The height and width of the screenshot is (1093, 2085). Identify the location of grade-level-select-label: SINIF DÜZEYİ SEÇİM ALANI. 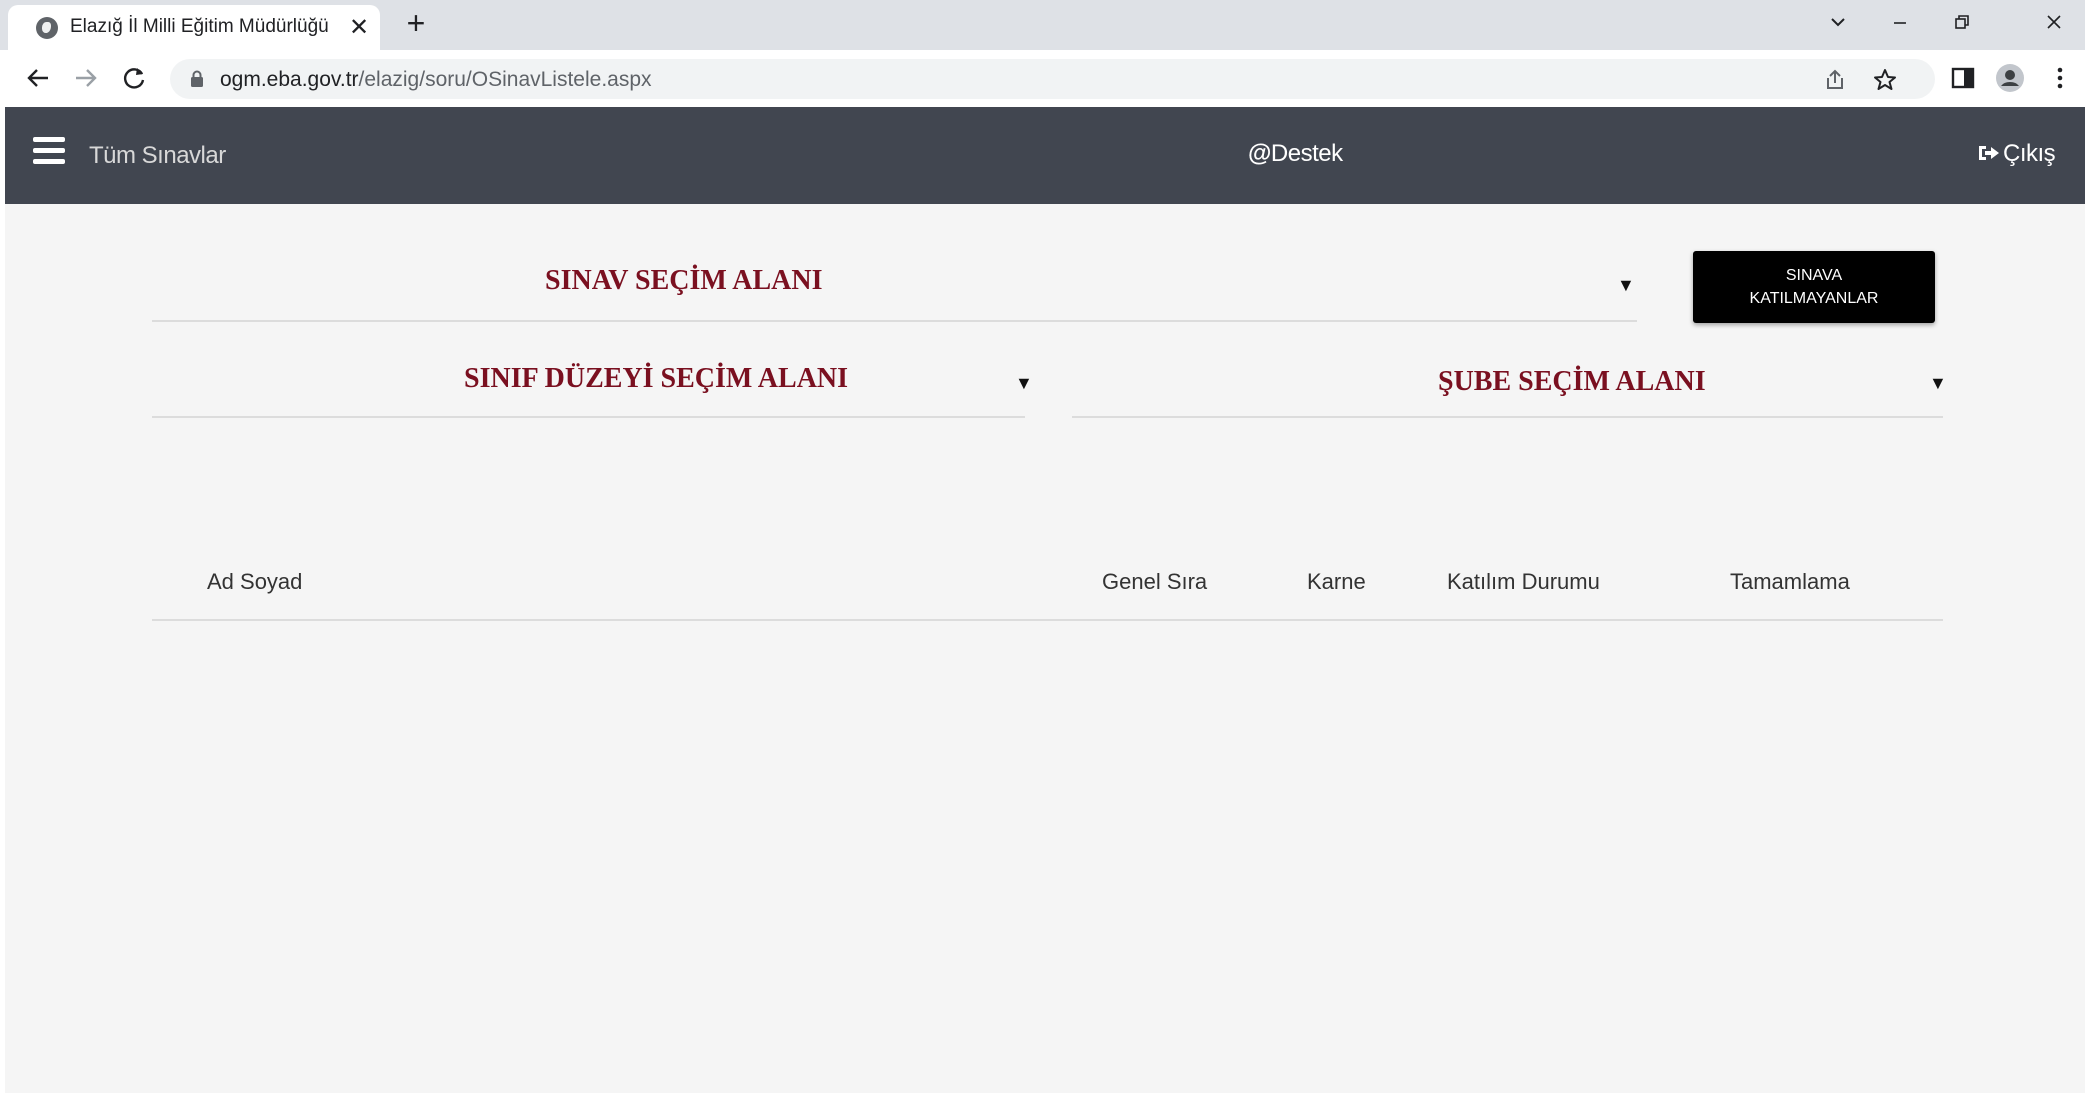
(656, 378).